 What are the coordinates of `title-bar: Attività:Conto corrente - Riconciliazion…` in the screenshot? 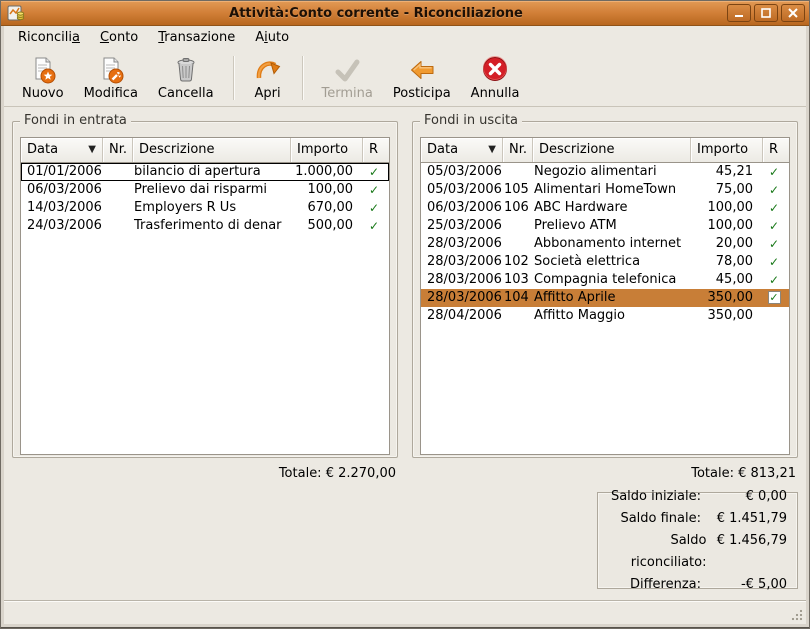 It's located at (405, 13).